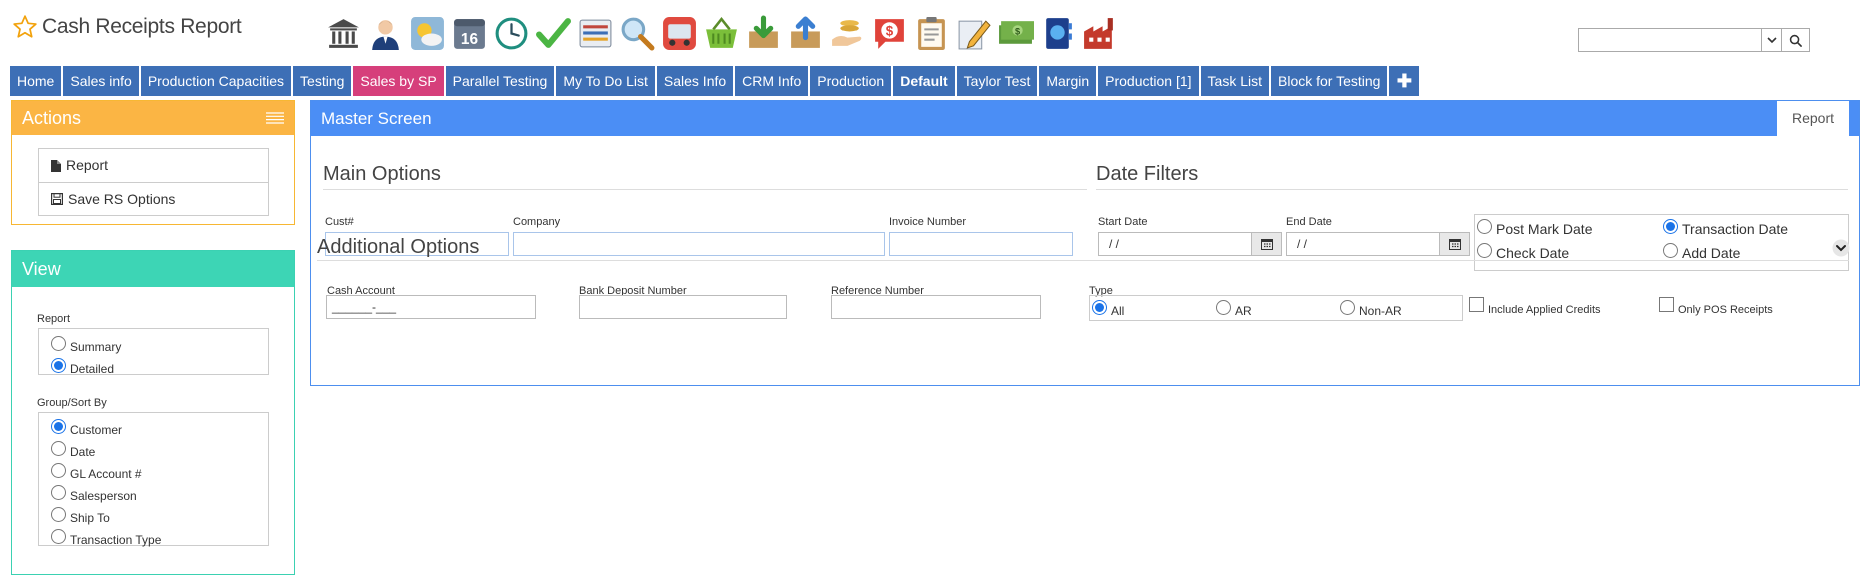  Describe the element at coordinates (637, 33) in the screenshot. I see `magnifier-icon` at that location.